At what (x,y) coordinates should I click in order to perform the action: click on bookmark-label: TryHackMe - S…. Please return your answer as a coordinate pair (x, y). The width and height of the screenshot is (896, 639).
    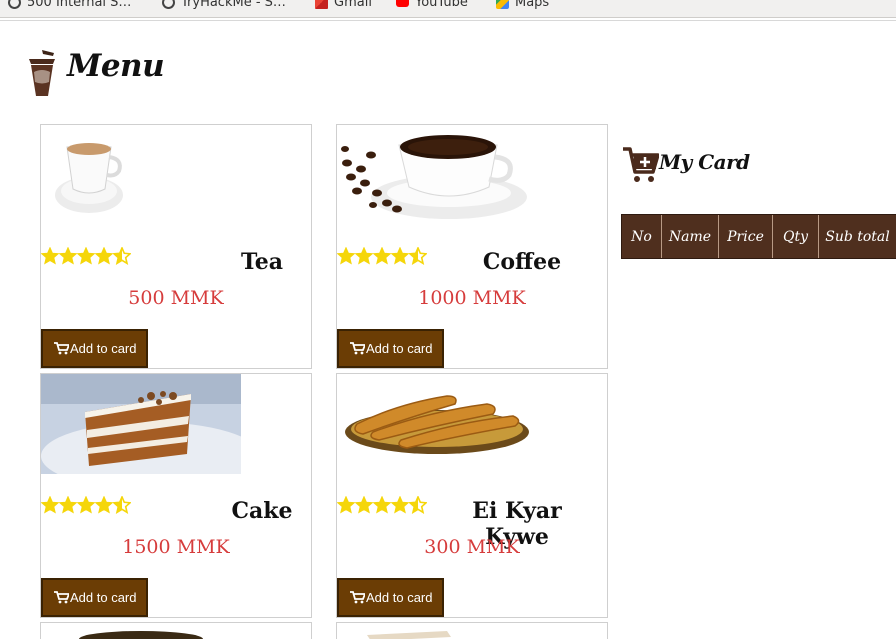
    Looking at the image, I should click on (233, 5).